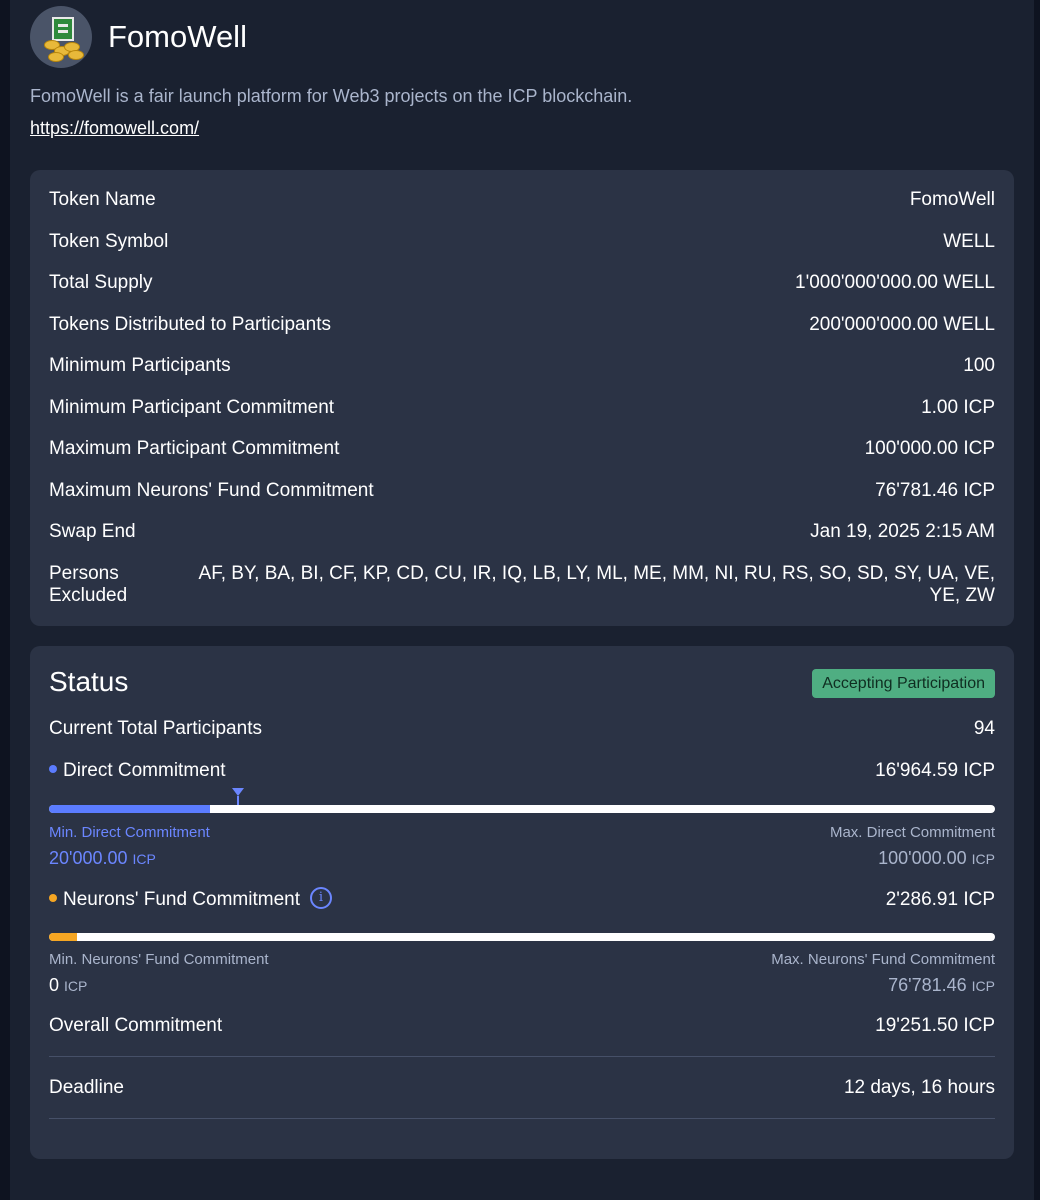  What do you see at coordinates (54, 985) in the screenshot?
I see `min-neurons-amount-value: 0` at bounding box center [54, 985].